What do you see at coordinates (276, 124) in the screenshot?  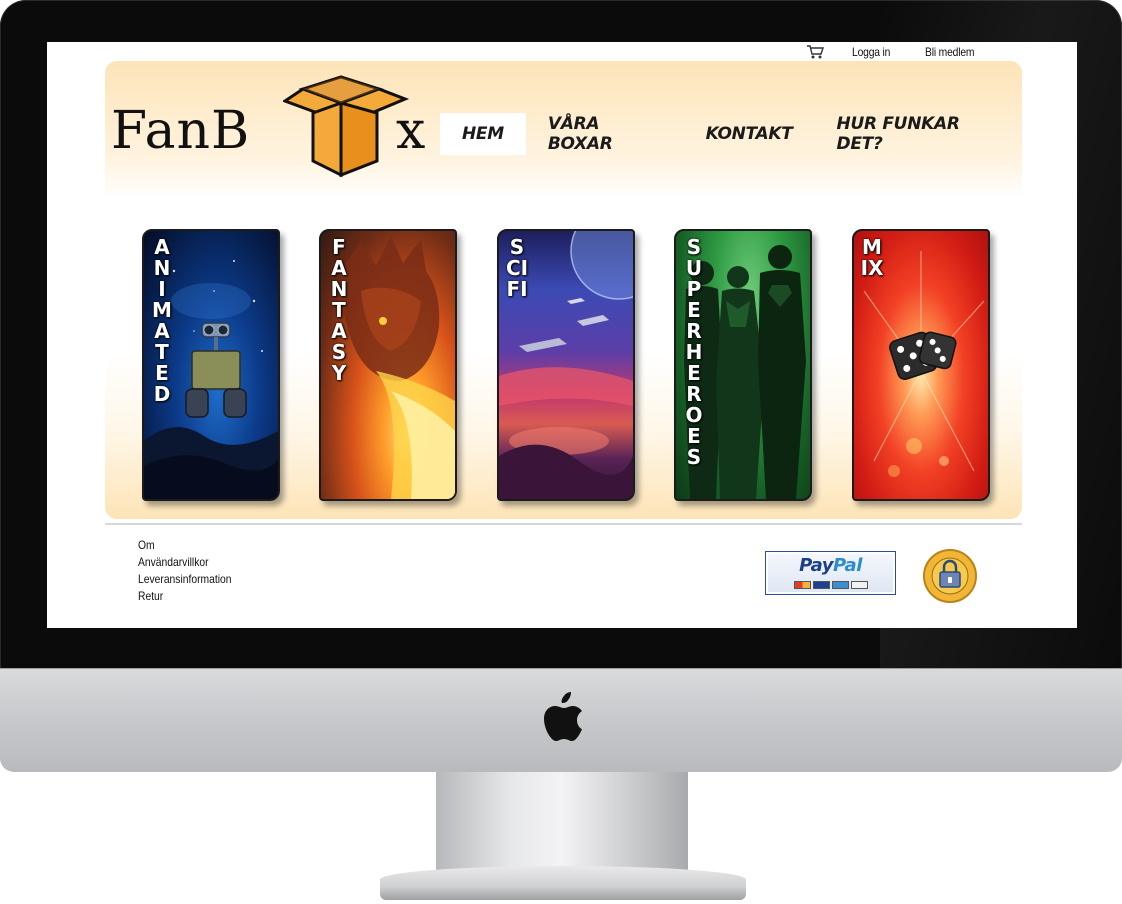 I see `fanbox-logo: FanB x` at bounding box center [276, 124].